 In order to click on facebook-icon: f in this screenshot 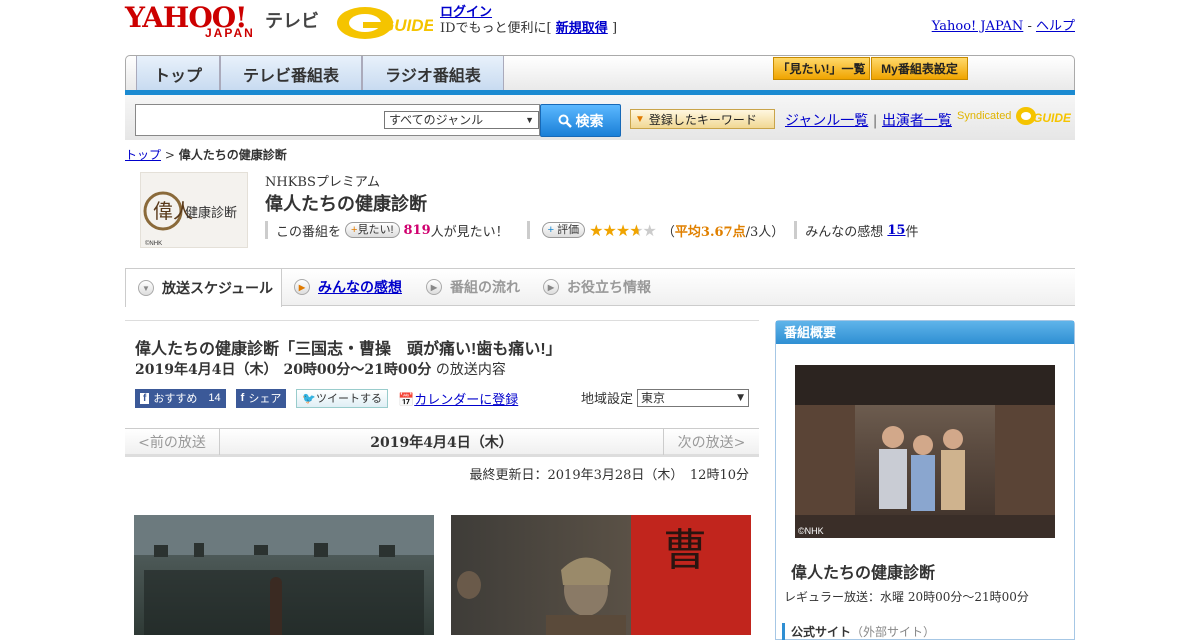, I will do `click(242, 398)`.